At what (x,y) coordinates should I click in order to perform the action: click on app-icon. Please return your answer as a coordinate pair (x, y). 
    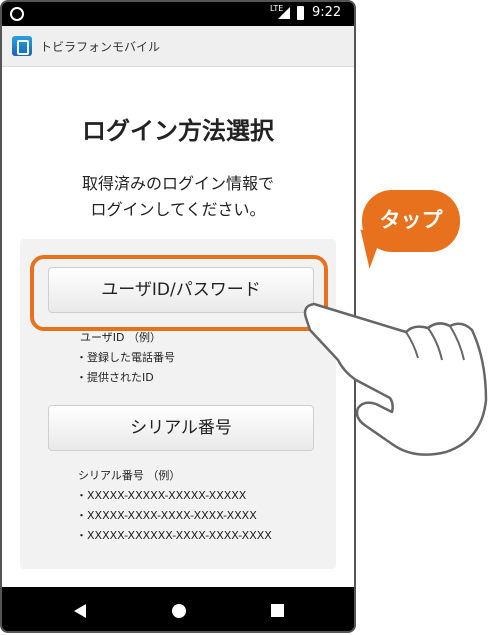
    Looking at the image, I should click on (22, 46).